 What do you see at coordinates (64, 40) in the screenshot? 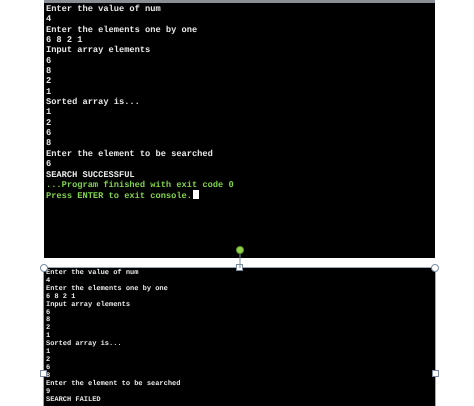
I see `console-line: 6 8 2 1` at bounding box center [64, 40].